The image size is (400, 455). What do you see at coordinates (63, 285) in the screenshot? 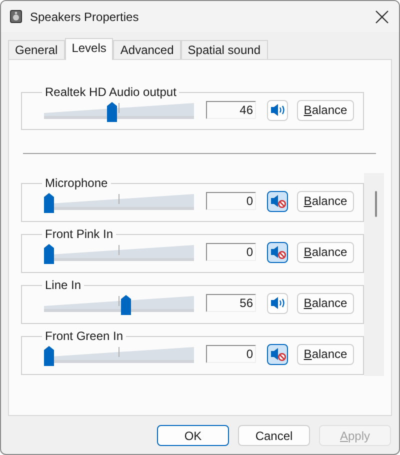
I see `channel-label: Line In` at bounding box center [63, 285].